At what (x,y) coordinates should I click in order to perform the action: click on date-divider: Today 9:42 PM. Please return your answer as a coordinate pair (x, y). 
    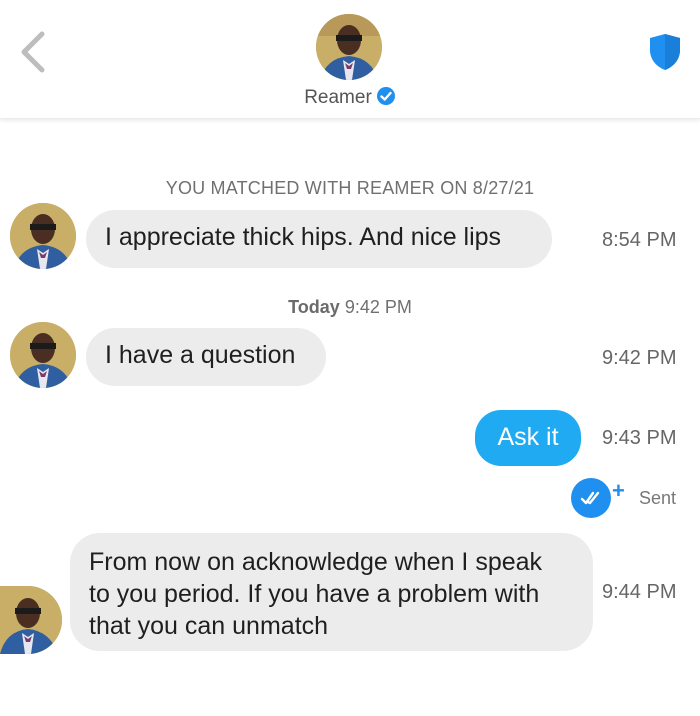
    Looking at the image, I should click on (350, 307).